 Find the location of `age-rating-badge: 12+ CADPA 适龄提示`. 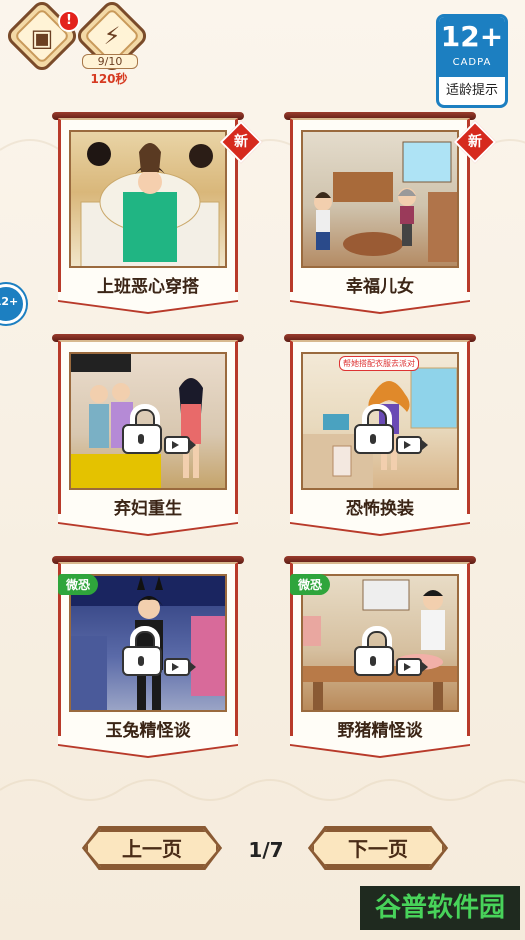

age-rating-badge: 12+ CADPA 适龄提示 is located at coordinates (472, 61).